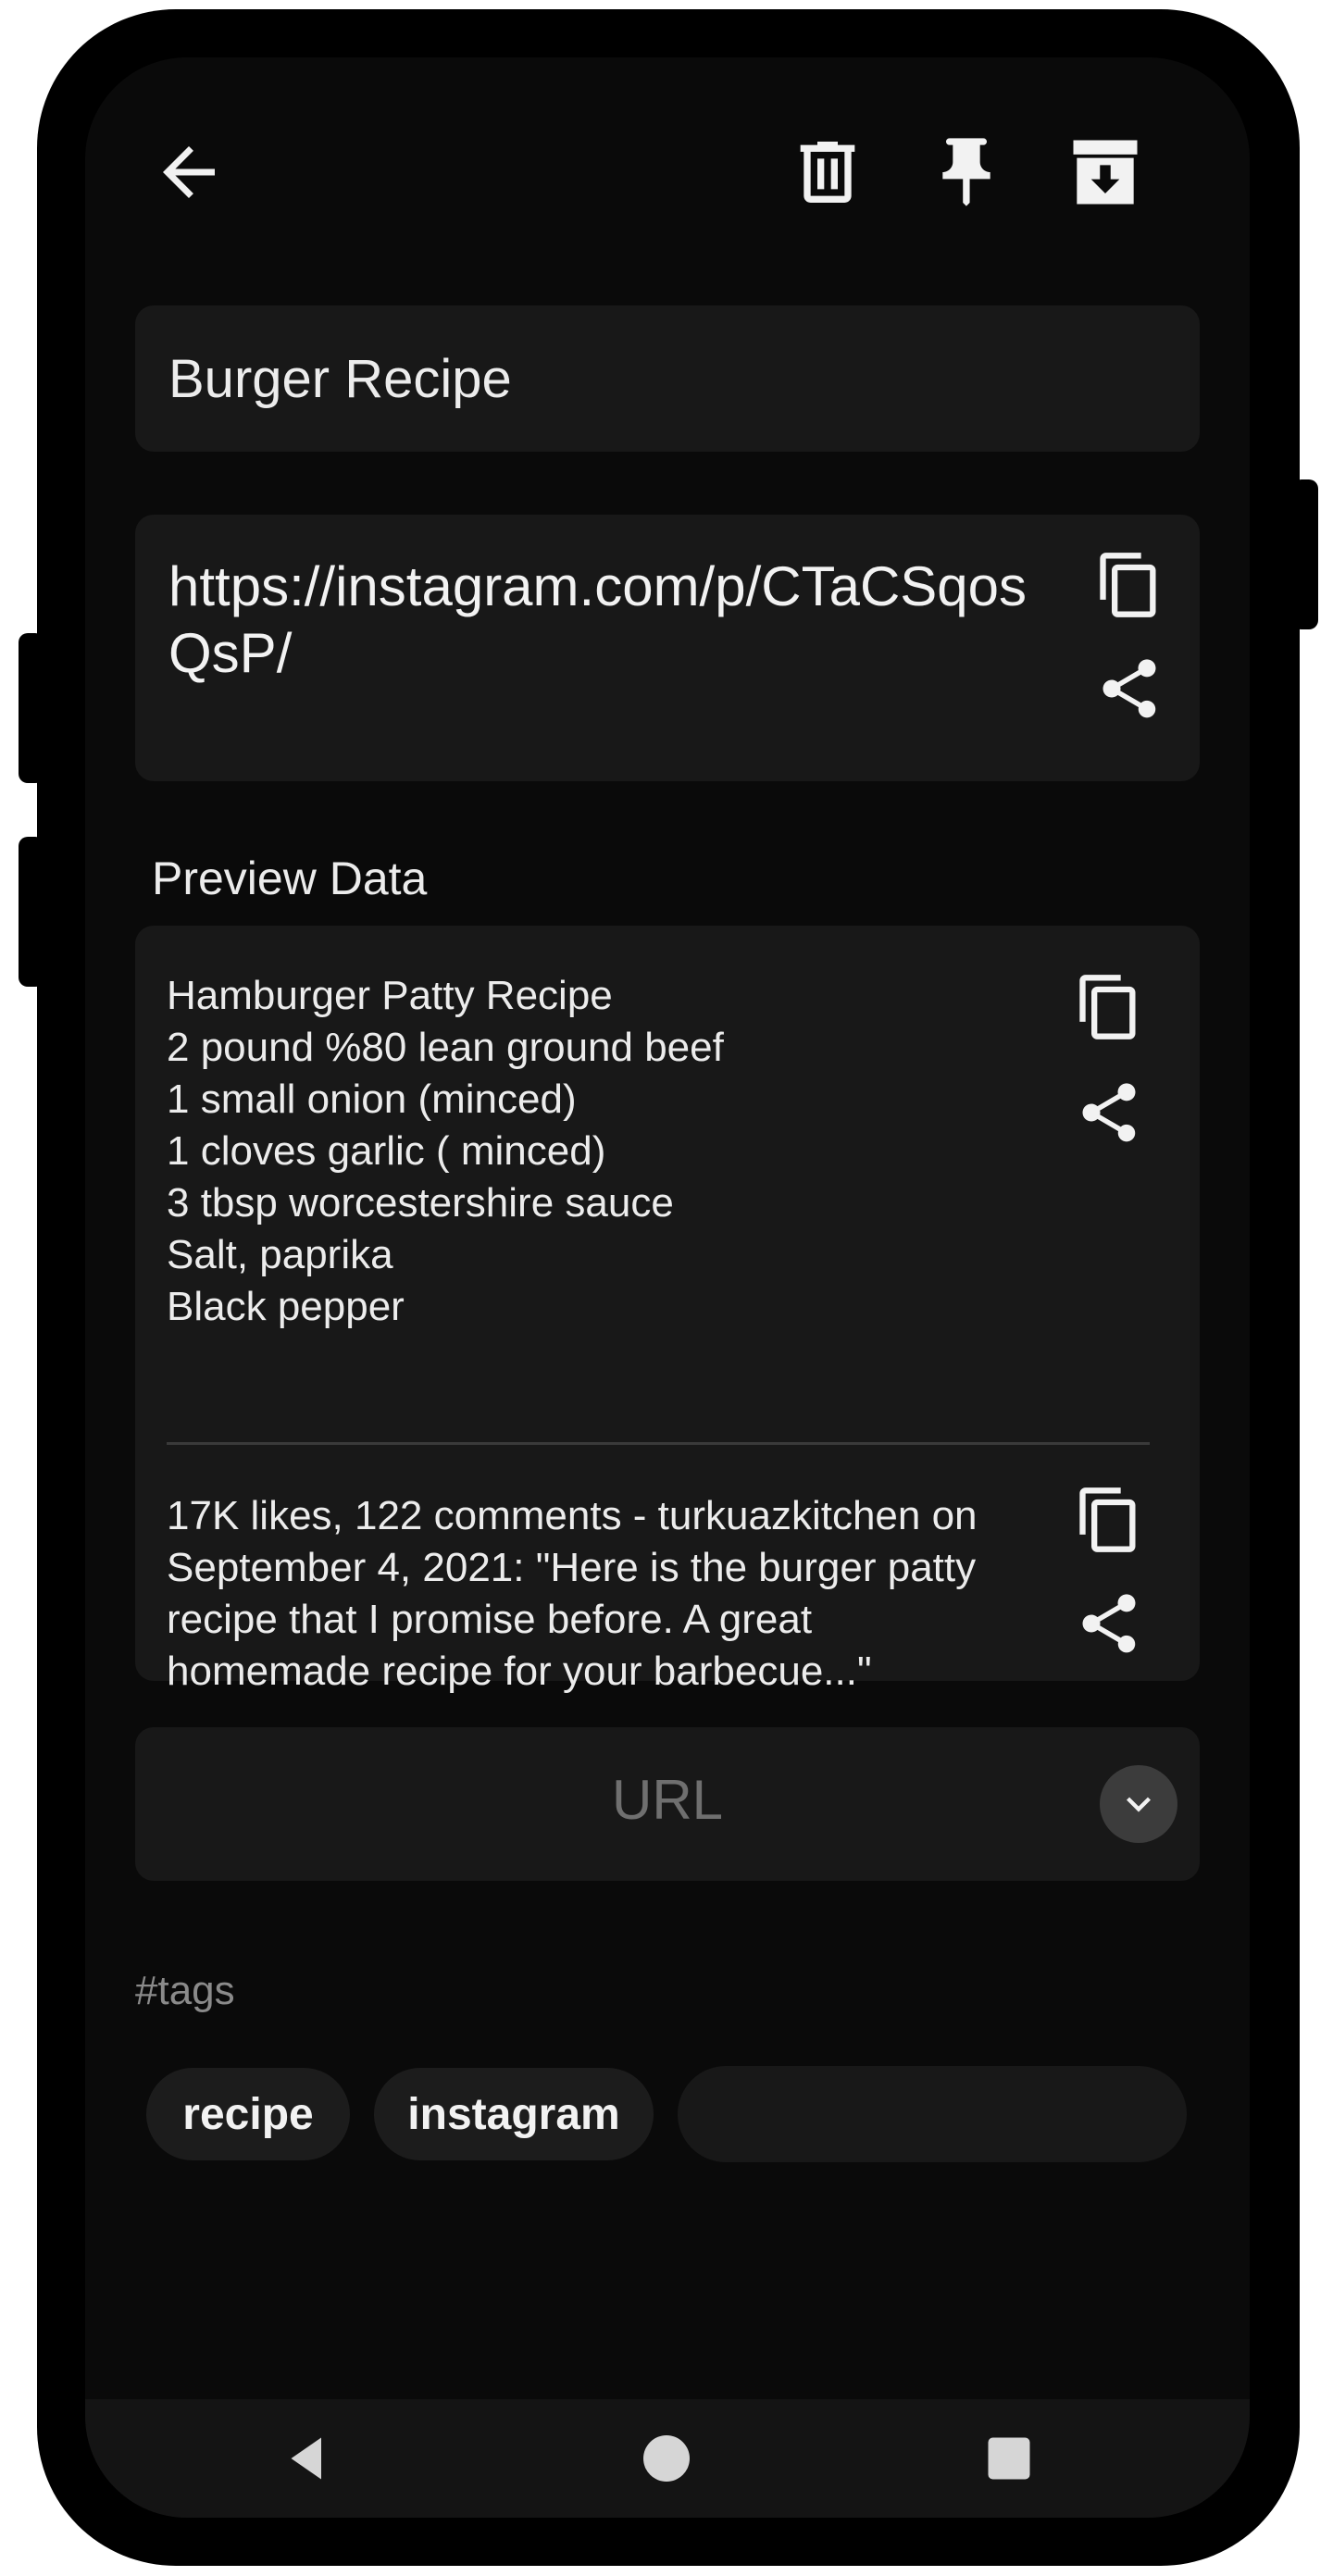  What do you see at coordinates (658, 1443) in the screenshot?
I see `preview-divider` at bounding box center [658, 1443].